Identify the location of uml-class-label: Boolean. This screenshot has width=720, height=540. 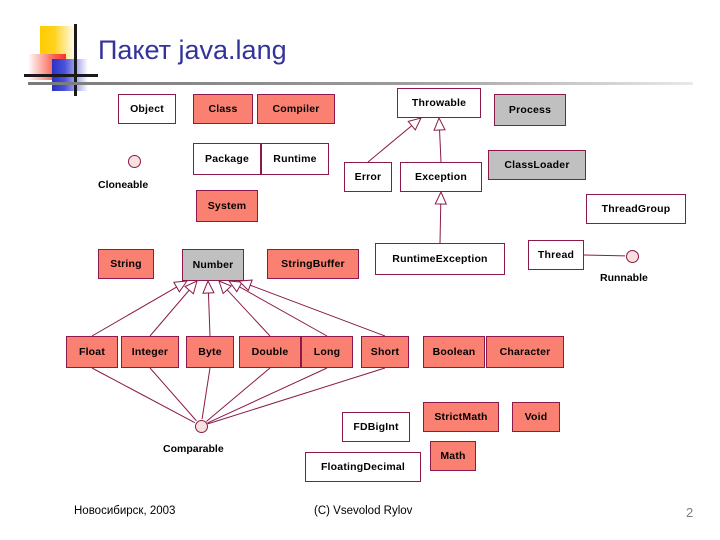
(454, 352).